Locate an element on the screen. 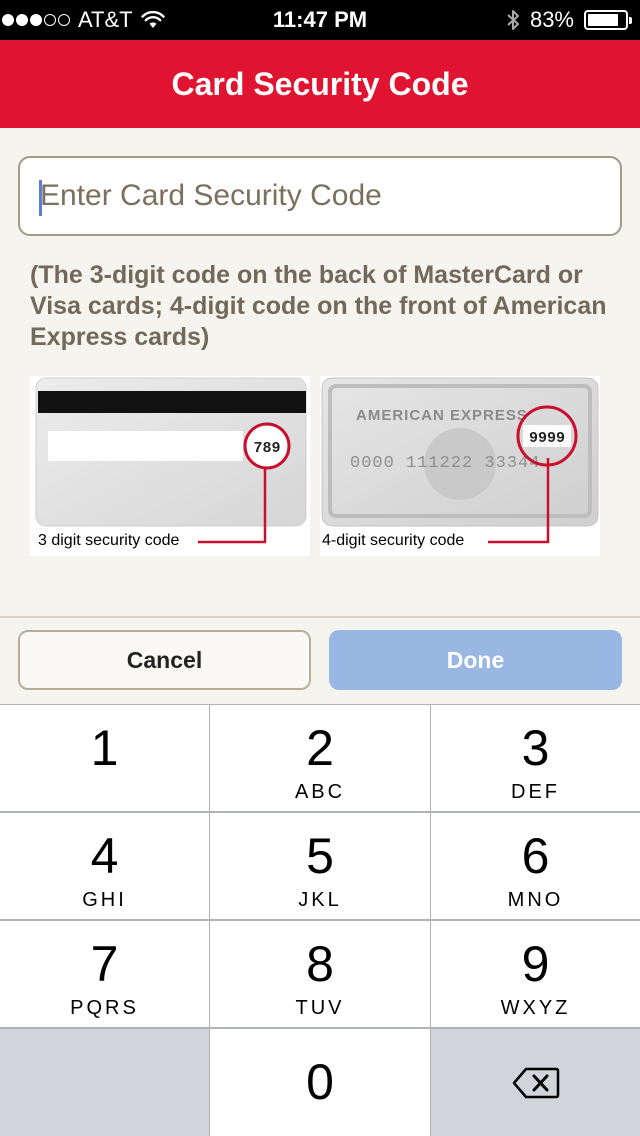  cancel-button: Cancel is located at coordinates (164, 660).